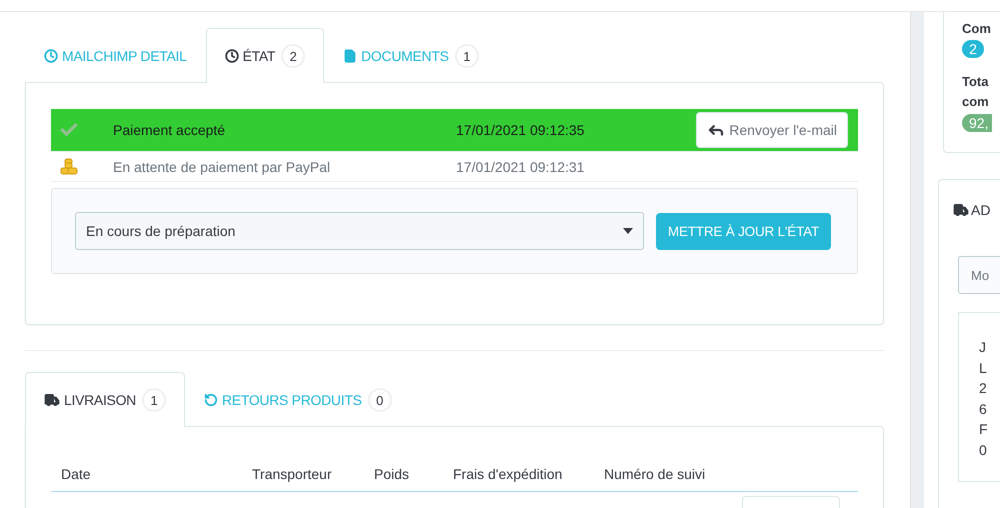 The height and width of the screenshot is (508, 1000). What do you see at coordinates (973, 49) in the screenshot?
I see `orders-count-badge: 2` at bounding box center [973, 49].